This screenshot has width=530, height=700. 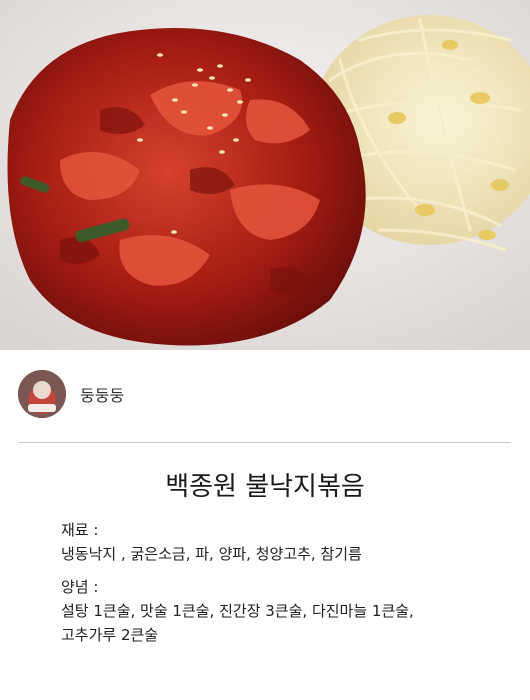 I want to click on recipe-title: 백종원 불낙지볶음, so click(x=265, y=487).